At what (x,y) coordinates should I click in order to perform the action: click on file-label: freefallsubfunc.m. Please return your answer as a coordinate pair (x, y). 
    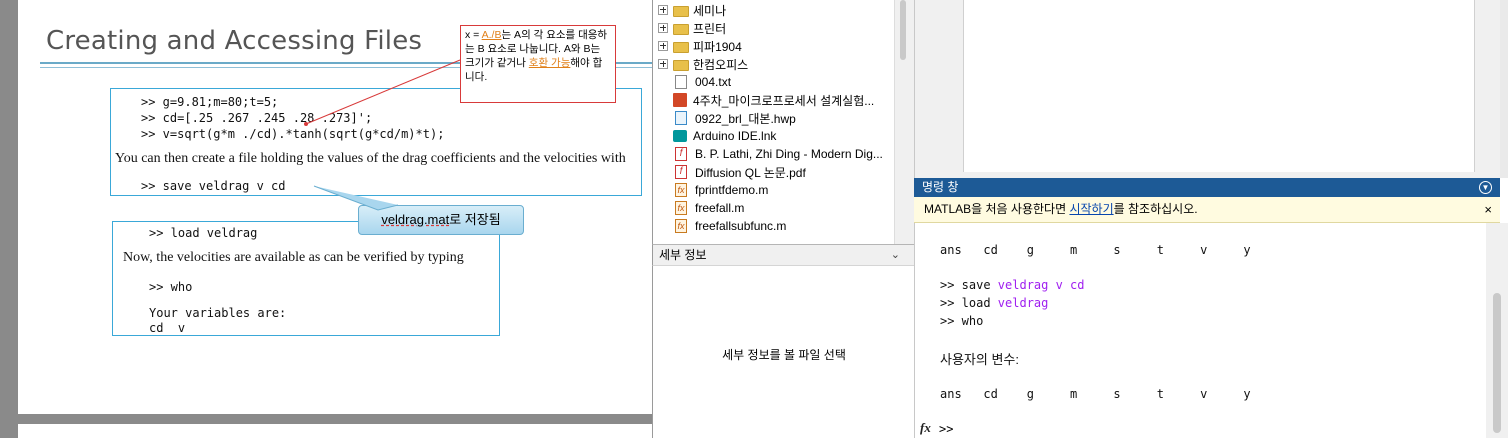
    Looking at the image, I should click on (741, 226).